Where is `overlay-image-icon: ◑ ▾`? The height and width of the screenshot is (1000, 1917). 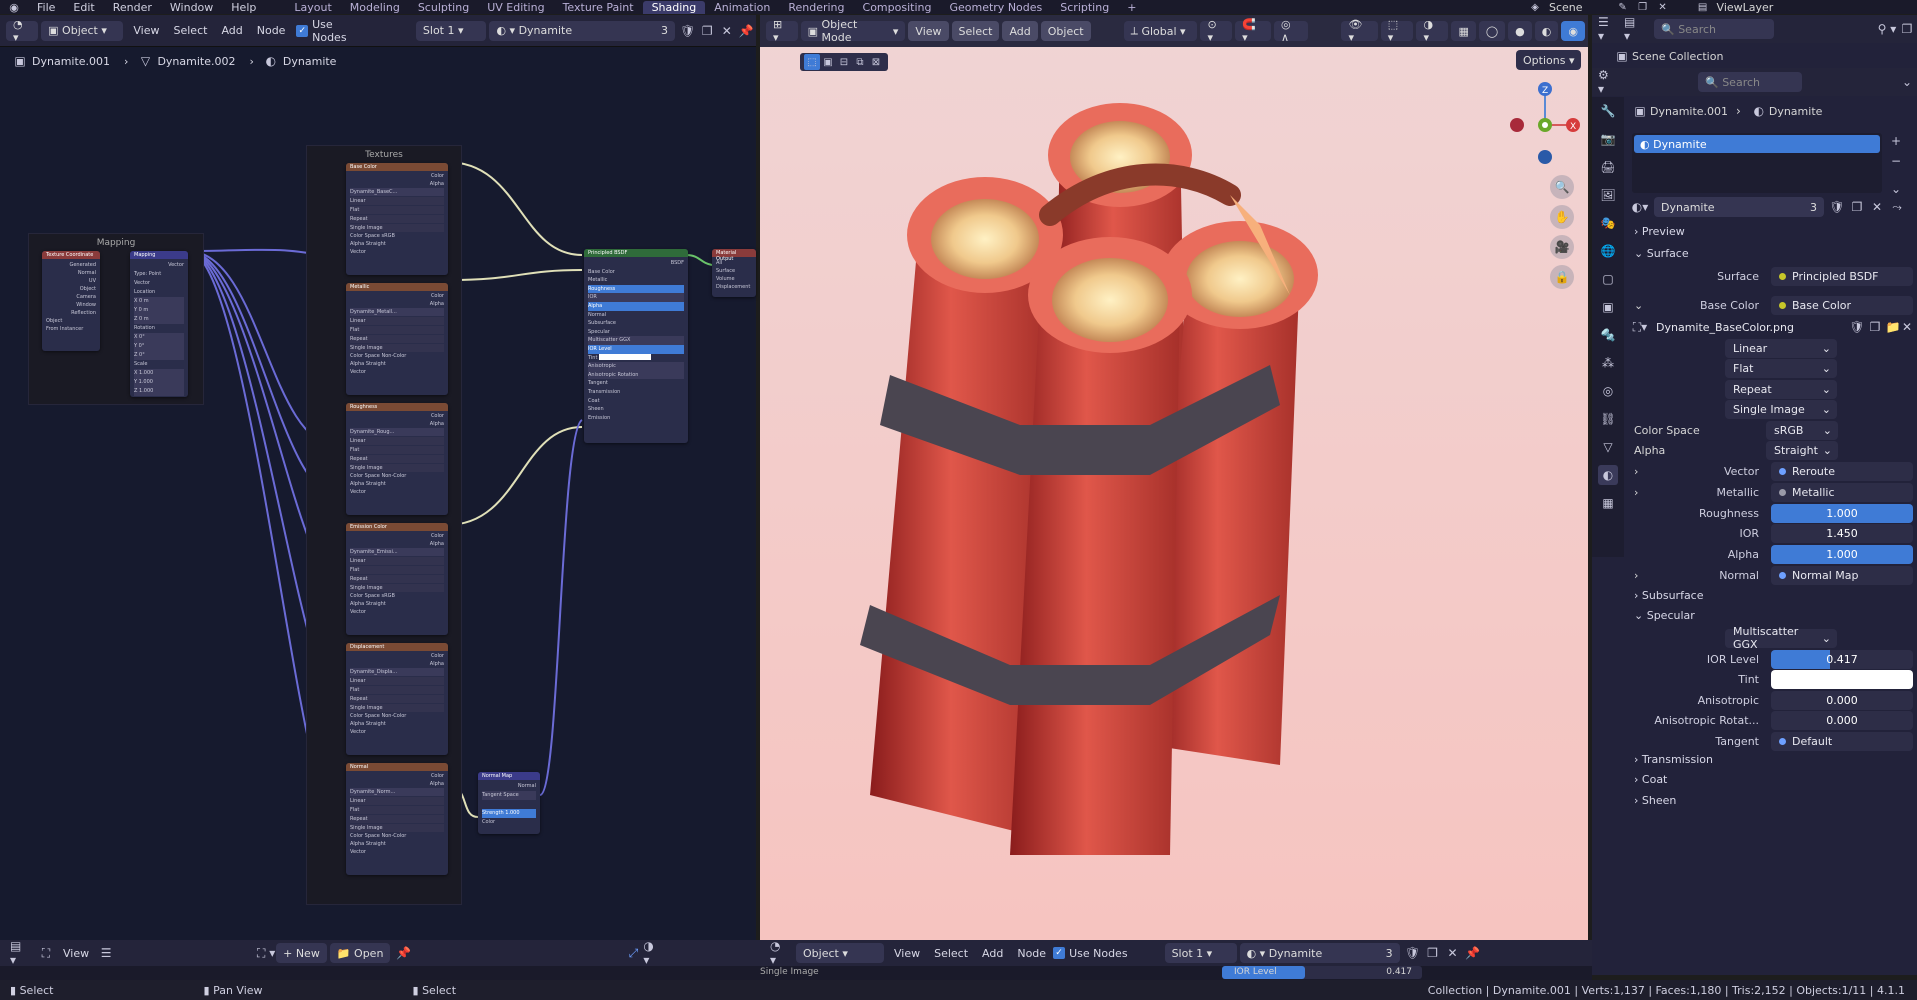 overlay-image-icon: ◑ ▾ is located at coordinates (653, 953).